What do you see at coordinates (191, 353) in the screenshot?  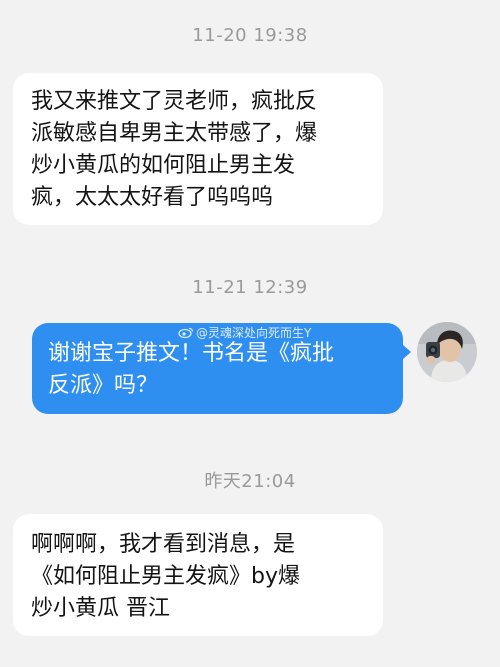 I see `message-text-line: 谢谢宝子推文！书名是《疯批` at bounding box center [191, 353].